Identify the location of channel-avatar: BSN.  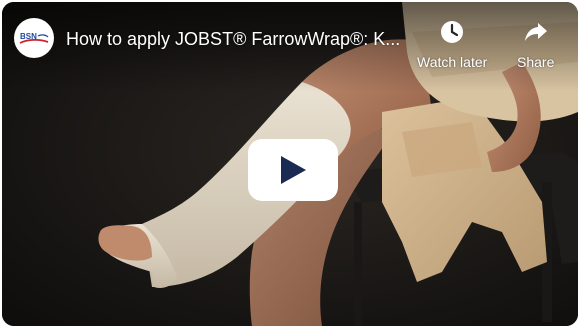
(34, 38).